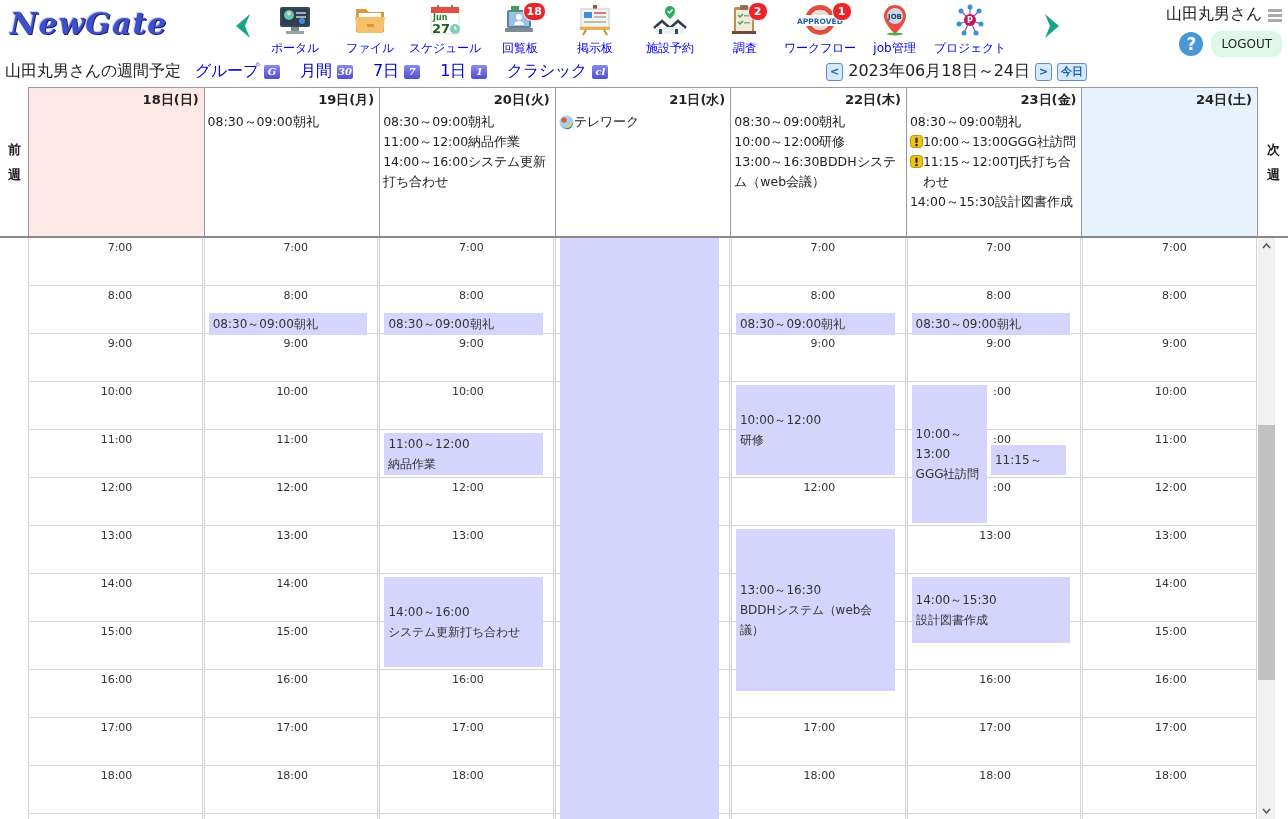 This screenshot has width=1288, height=819. Describe the element at coordinates (818, 172) in the screenshot. I see `schedule-item: 13:00～16:30BDDHシステム（web会議）` at that location.